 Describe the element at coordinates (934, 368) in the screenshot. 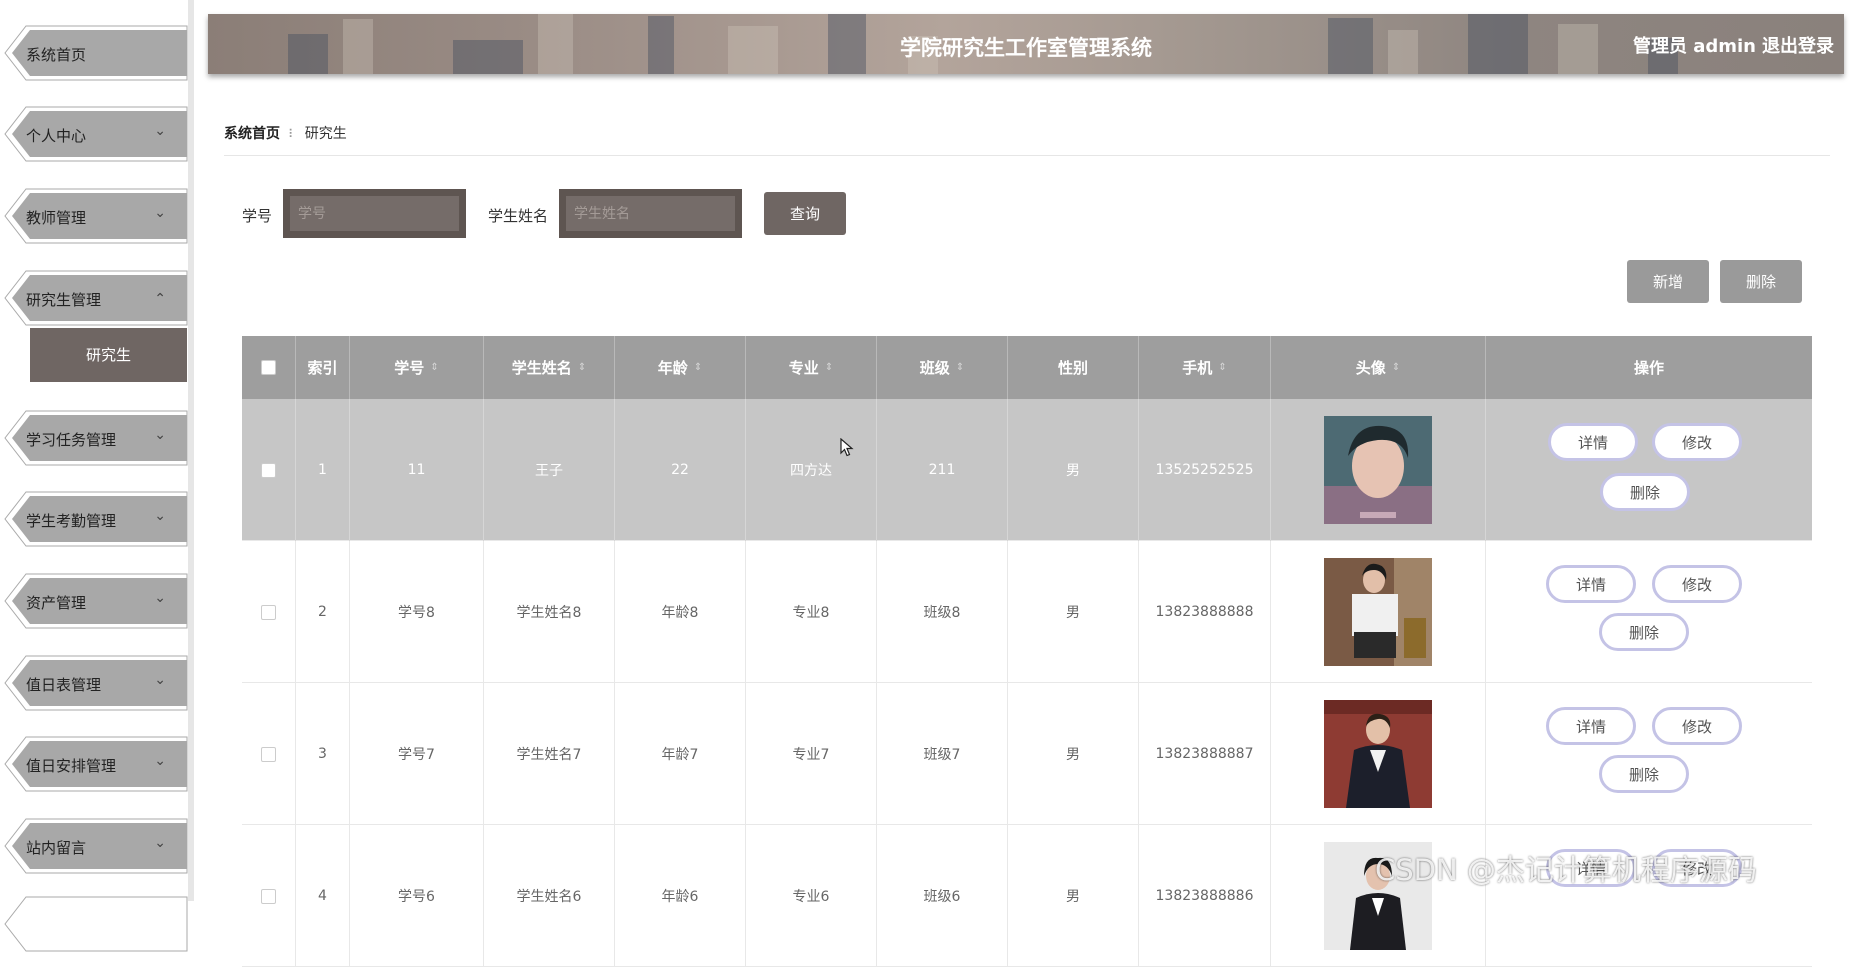

I see `column-header-label: 班级` at that location.